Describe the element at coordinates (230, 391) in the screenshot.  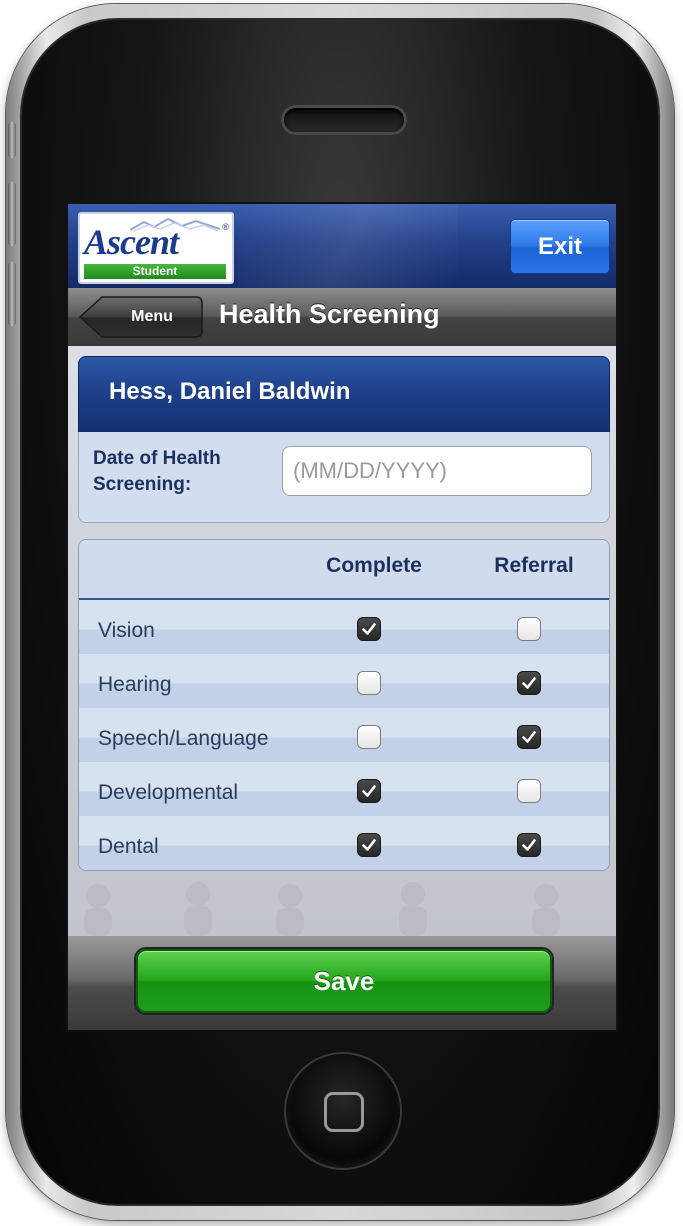
I see `student-name: Hess, Daniel Baldwin` at that location.